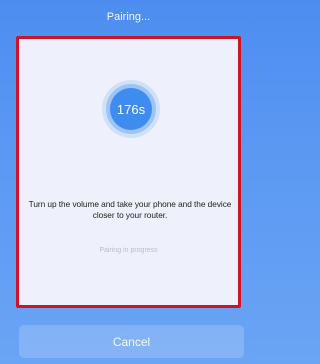 The width and height of the screenshot is (320, 364). I want to click on countdown-timer: 176s, so click(131, 109).